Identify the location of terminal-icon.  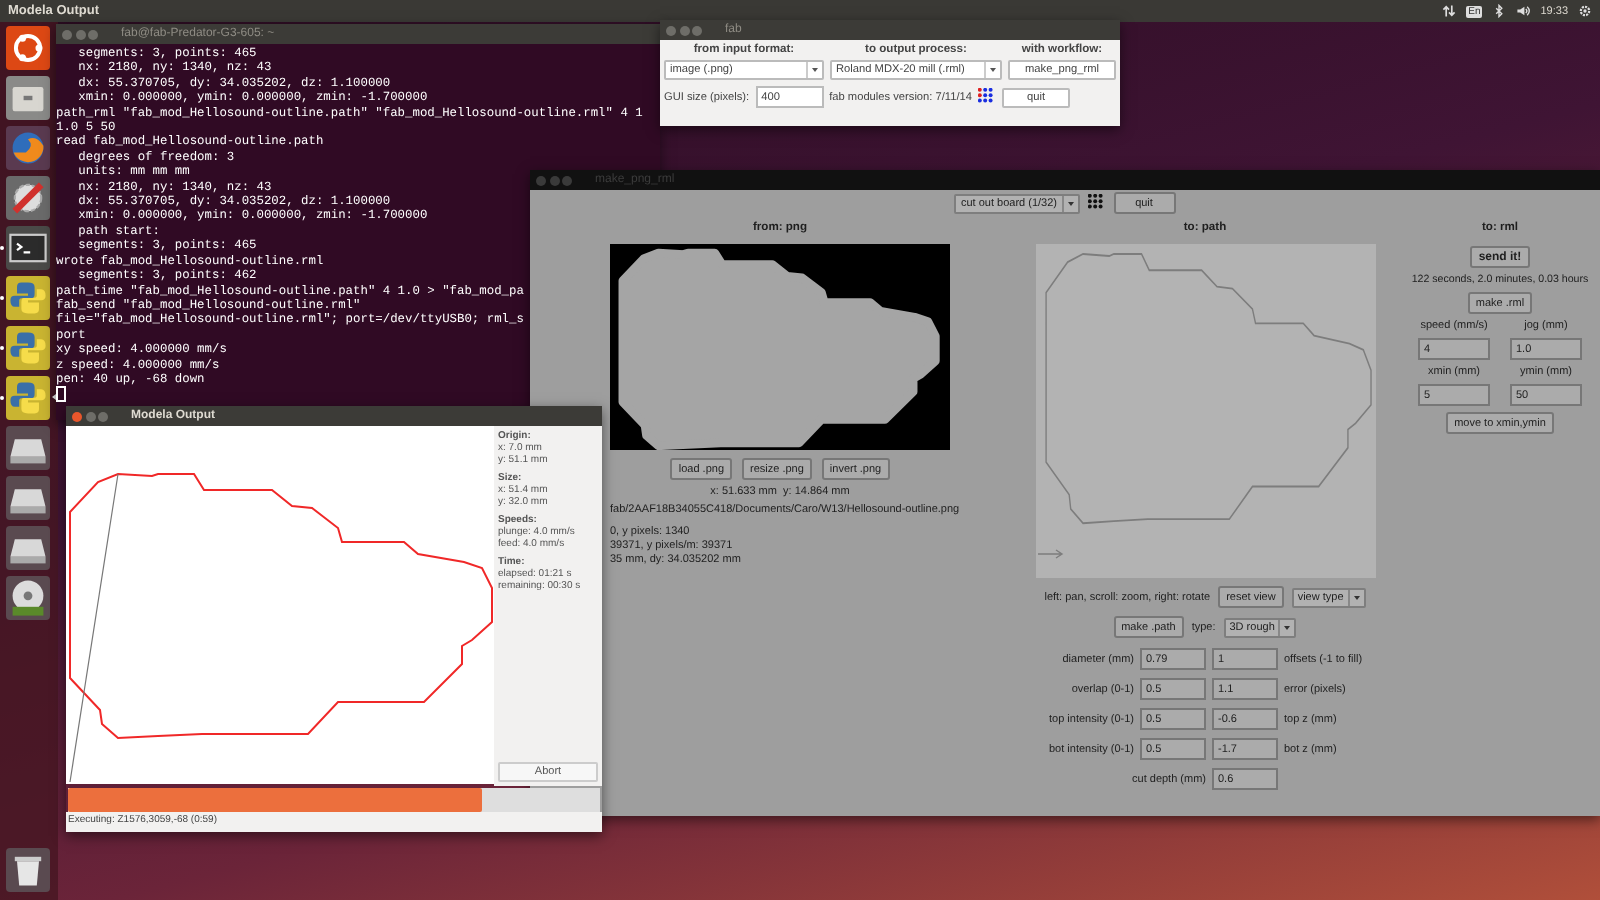
(28, 248).